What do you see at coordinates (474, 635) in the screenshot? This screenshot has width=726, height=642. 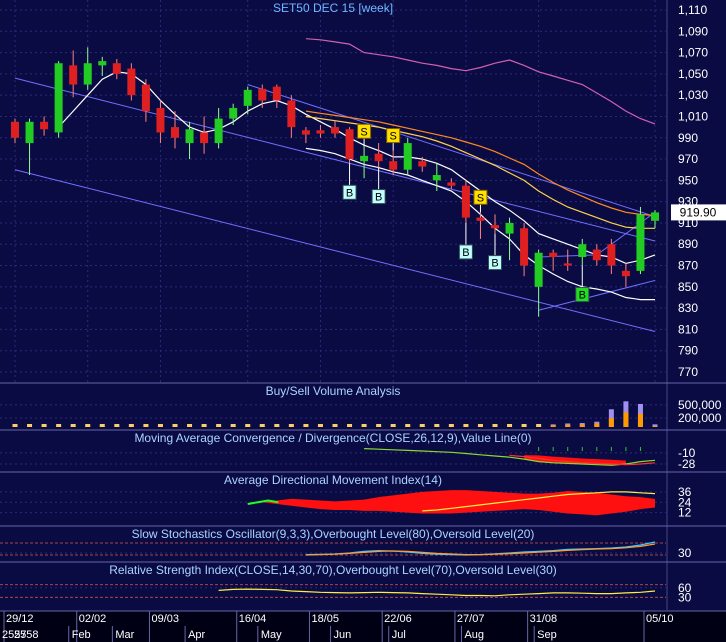 I see `x-axis-month-label: Aug` at bounding box center [474, 635].